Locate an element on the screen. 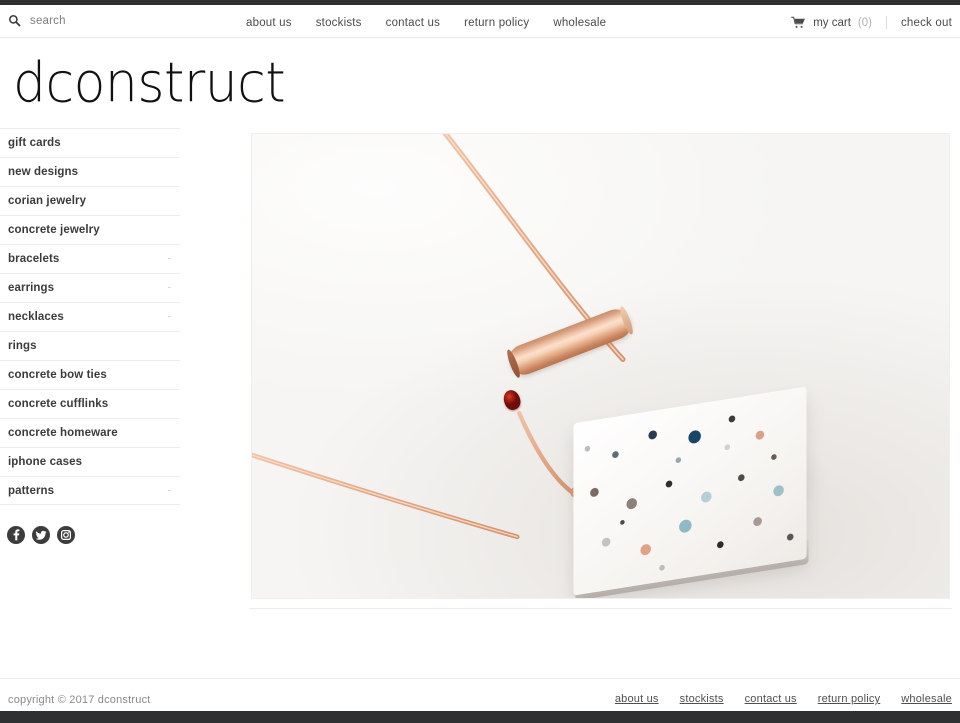  sidebar-item-corian-jewelry: corian jewelry is located at coordinates (90, 200).